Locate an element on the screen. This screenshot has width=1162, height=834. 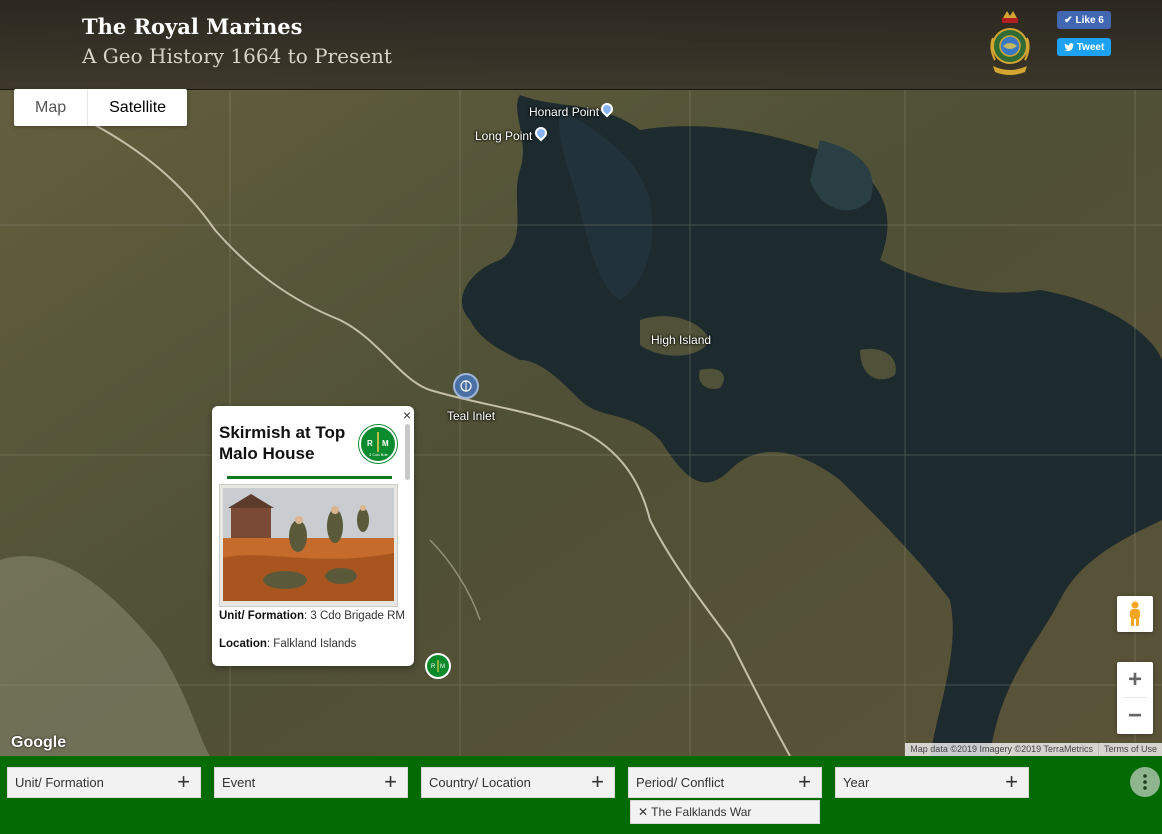
google-logo: Google is located at coordinates (39, 742).